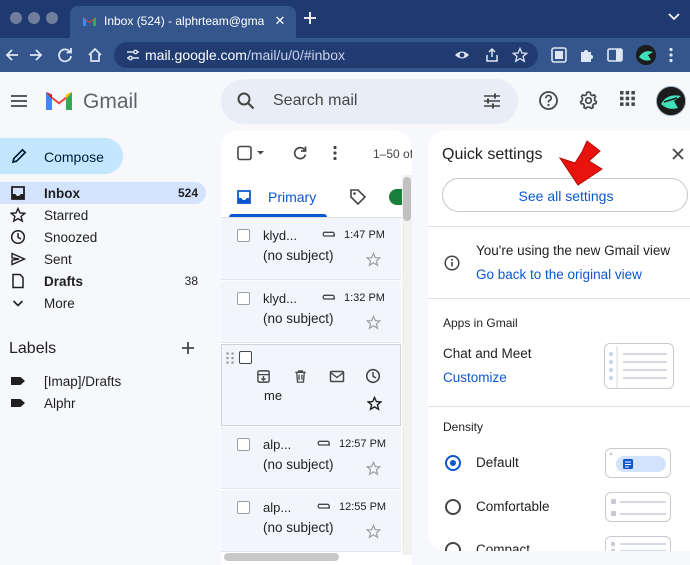 The height and width of the screenshot is (565, 690). Describe the element at coordinates (35, 55) in the screenshot. I see `forward-icon` at that location.